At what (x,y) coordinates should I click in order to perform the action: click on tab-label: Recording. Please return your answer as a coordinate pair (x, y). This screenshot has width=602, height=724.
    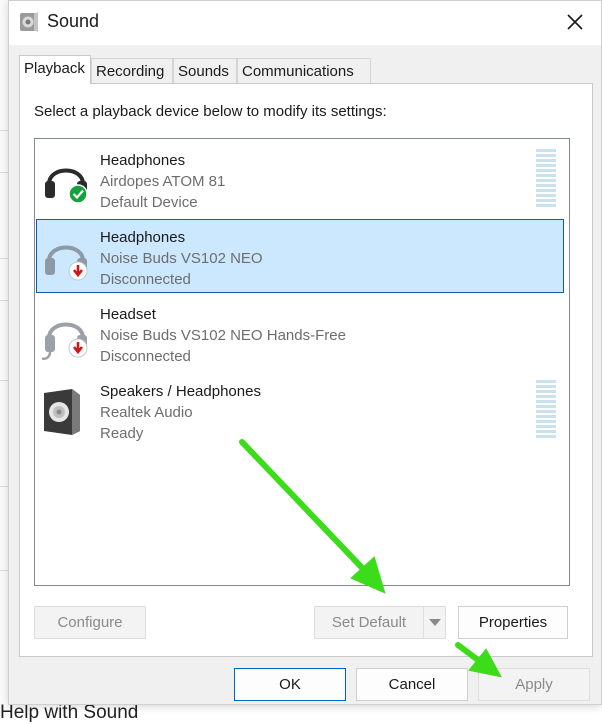
    Looking at the image, I should click on (130, 71).